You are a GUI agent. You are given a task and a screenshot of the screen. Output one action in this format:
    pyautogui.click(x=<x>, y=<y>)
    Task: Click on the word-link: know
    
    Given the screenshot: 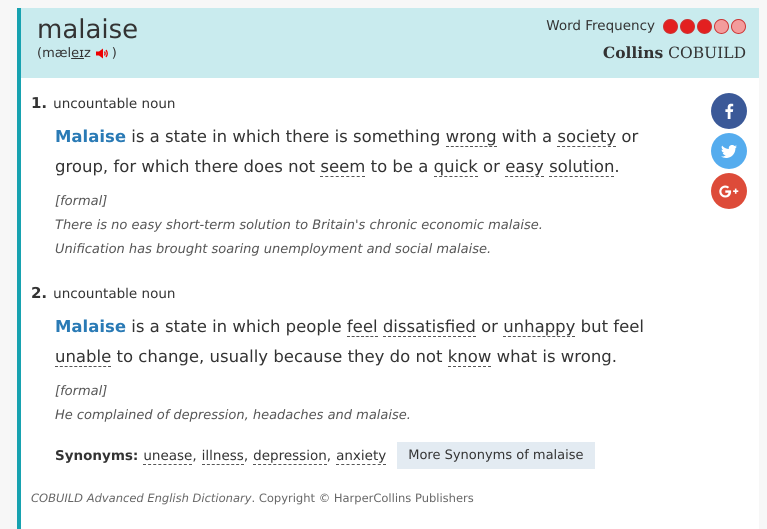 What is the action you would take?
    pyautogui.click(x=470, y=357)
    